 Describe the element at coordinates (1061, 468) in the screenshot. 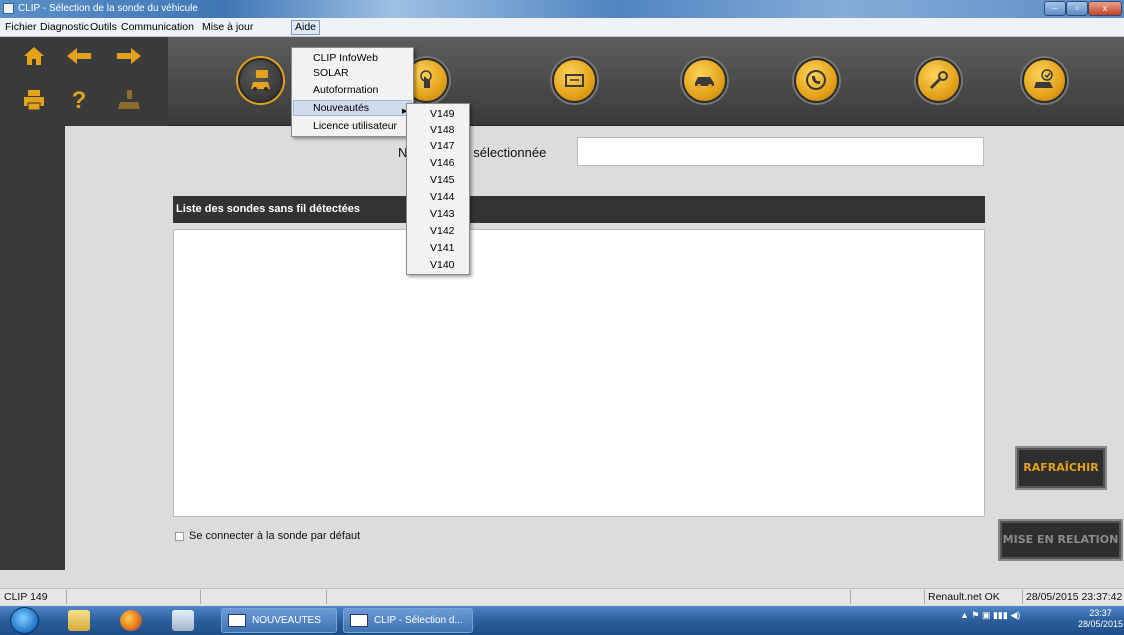

I see `refresh-button: RAFRAÎCHIR` at that location.